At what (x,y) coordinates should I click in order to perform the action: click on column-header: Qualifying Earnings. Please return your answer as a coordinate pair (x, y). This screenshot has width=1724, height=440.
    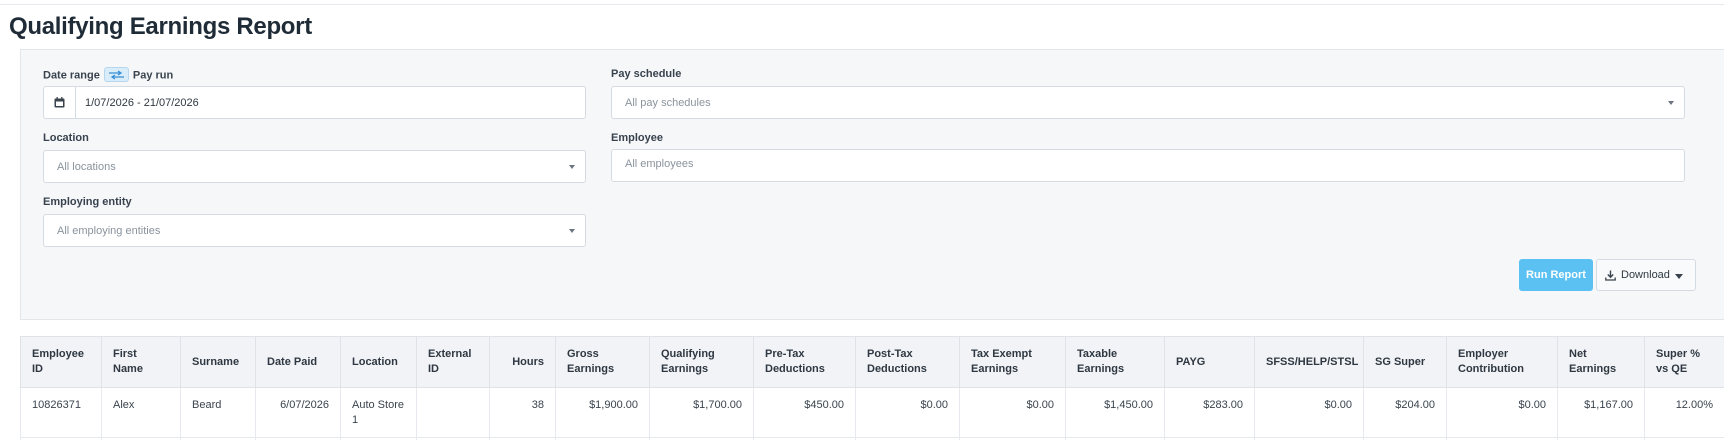
    Looking at the image, I should click on (701, 362).